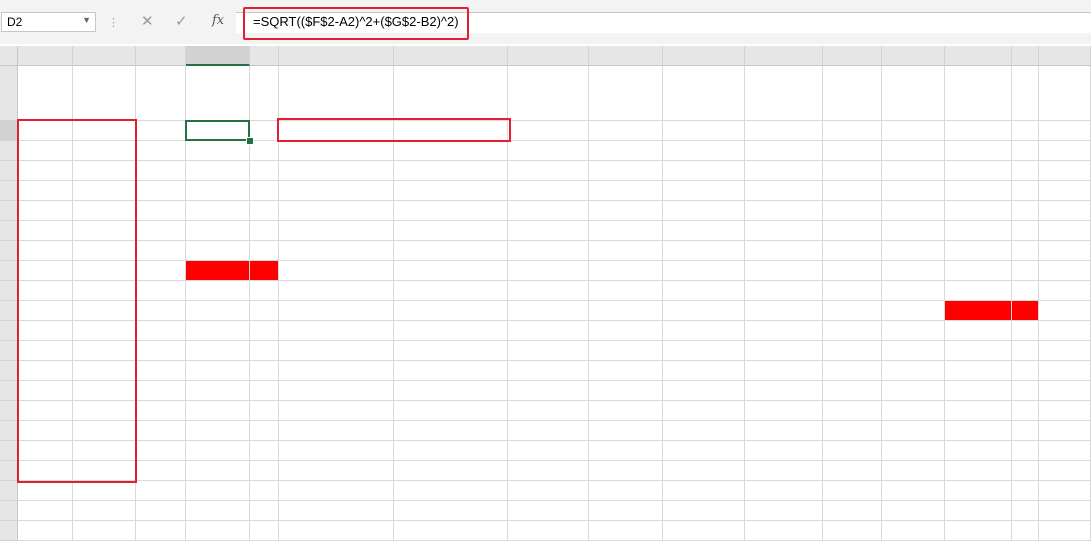 Image resolution: width=1091 pixels, height=541 pixels. Describe the element at coordinates (978, 291) in the screenshot. I see `cell-value-P10` at that location.